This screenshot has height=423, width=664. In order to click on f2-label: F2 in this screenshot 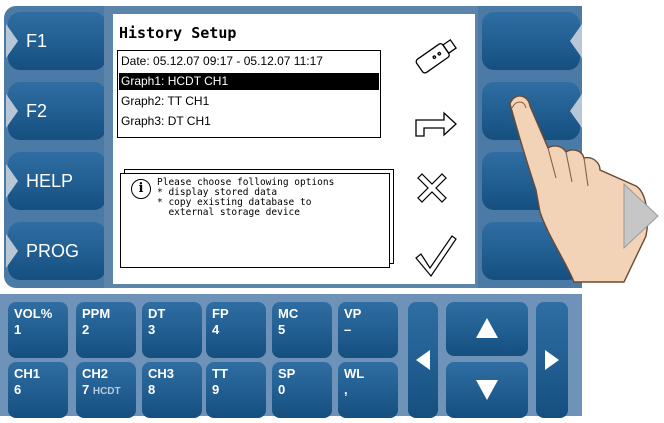, I will do `click(37, 110)`.